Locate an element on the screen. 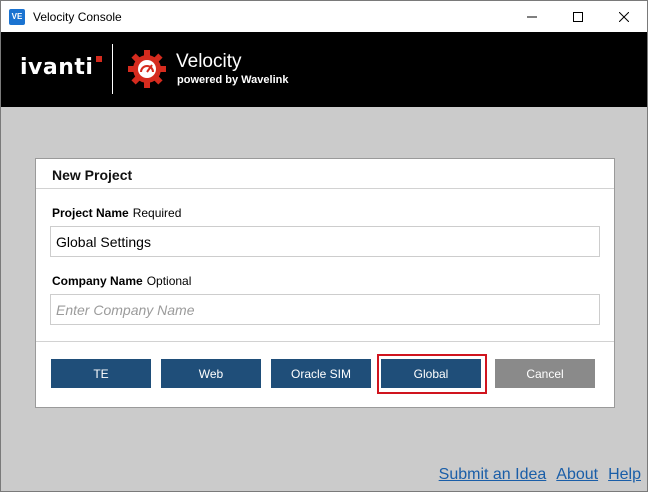  window-controls is located at coordinates (578, 16).